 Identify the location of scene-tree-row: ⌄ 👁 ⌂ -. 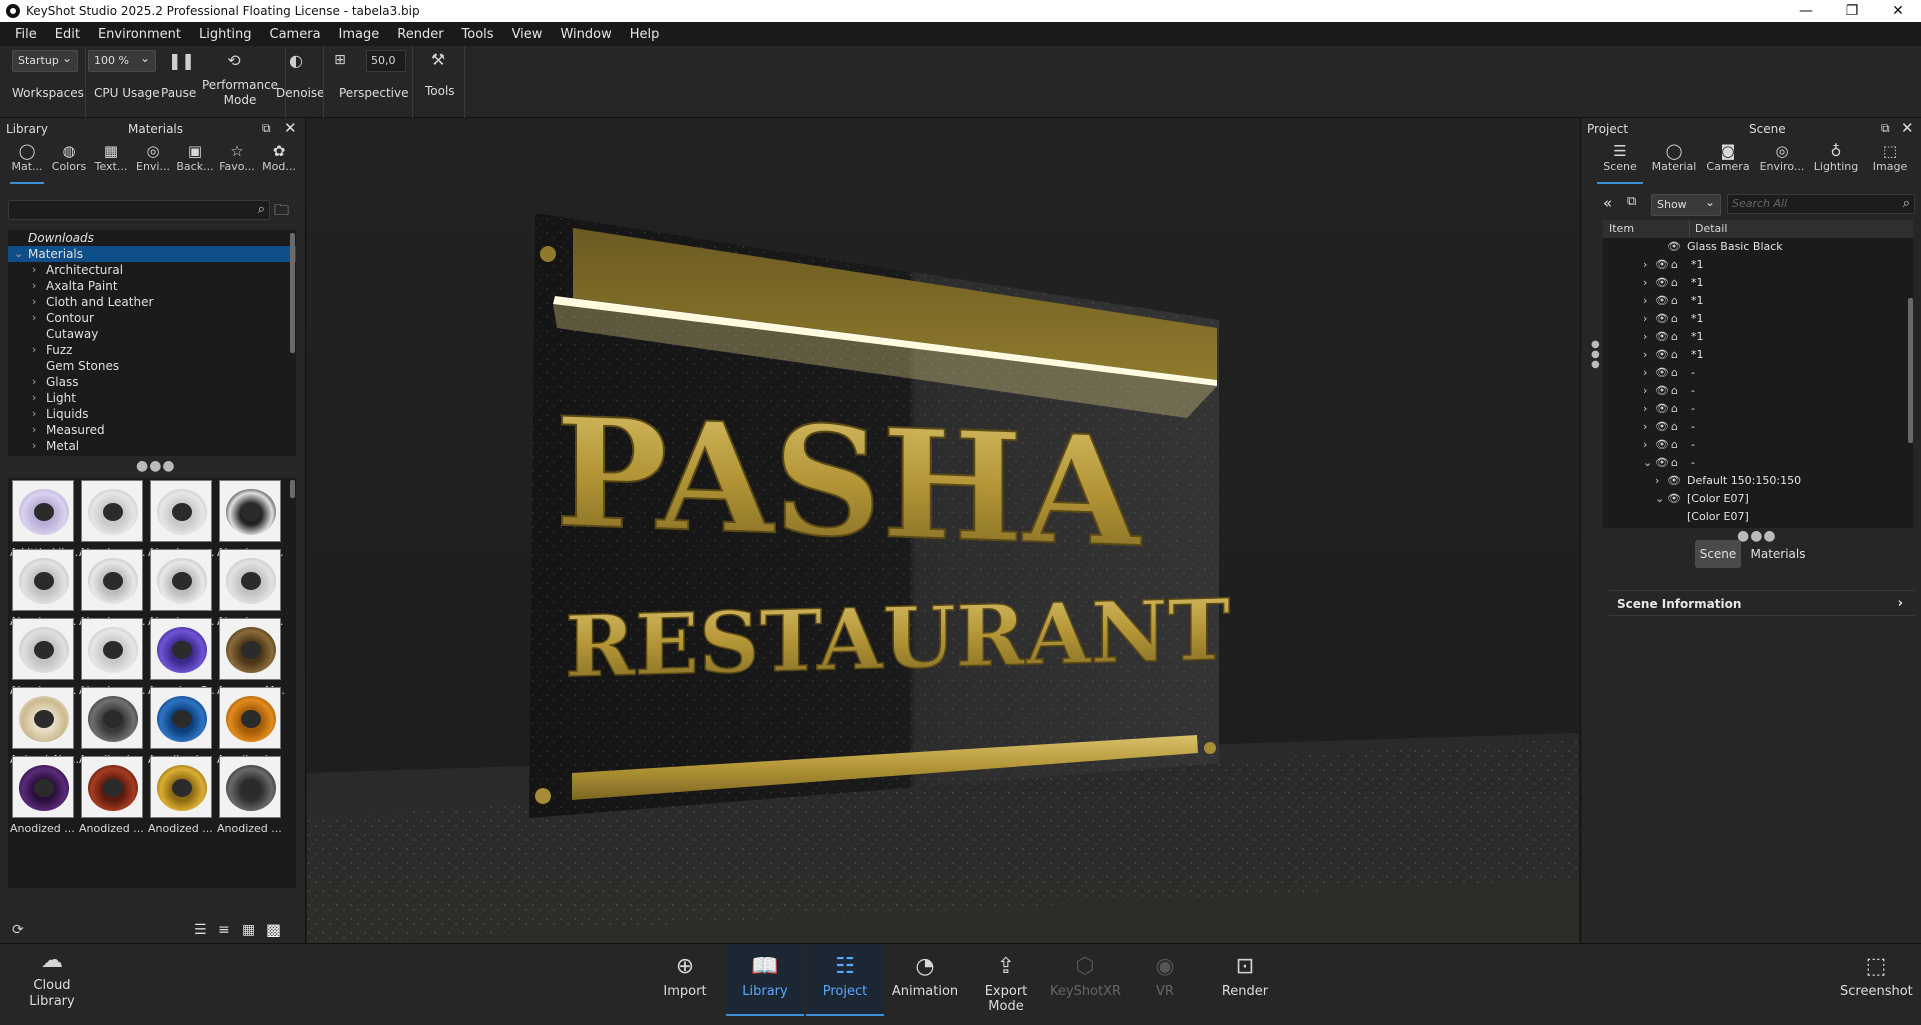
(1758, 463).